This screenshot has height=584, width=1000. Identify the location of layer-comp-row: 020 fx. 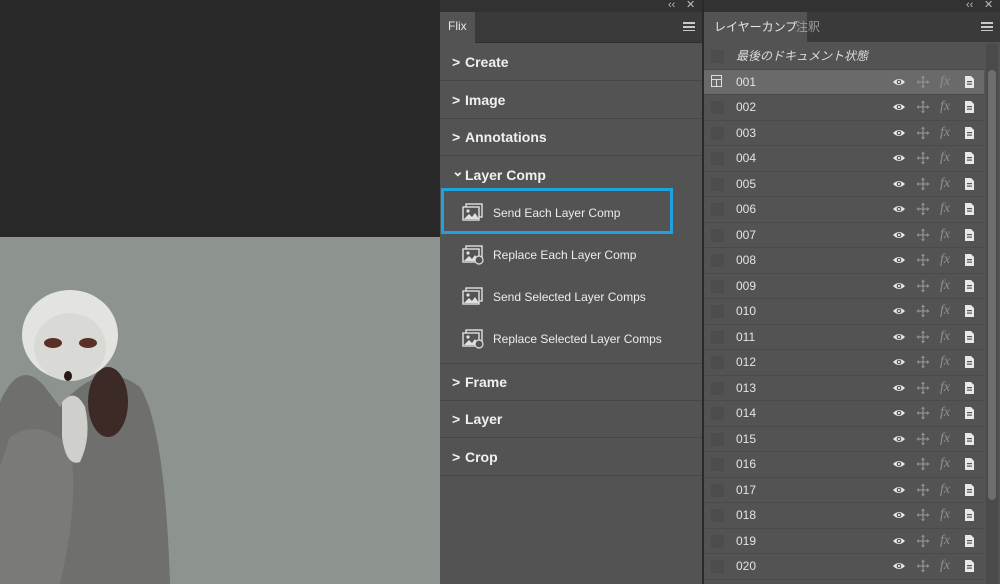
(844, 567).